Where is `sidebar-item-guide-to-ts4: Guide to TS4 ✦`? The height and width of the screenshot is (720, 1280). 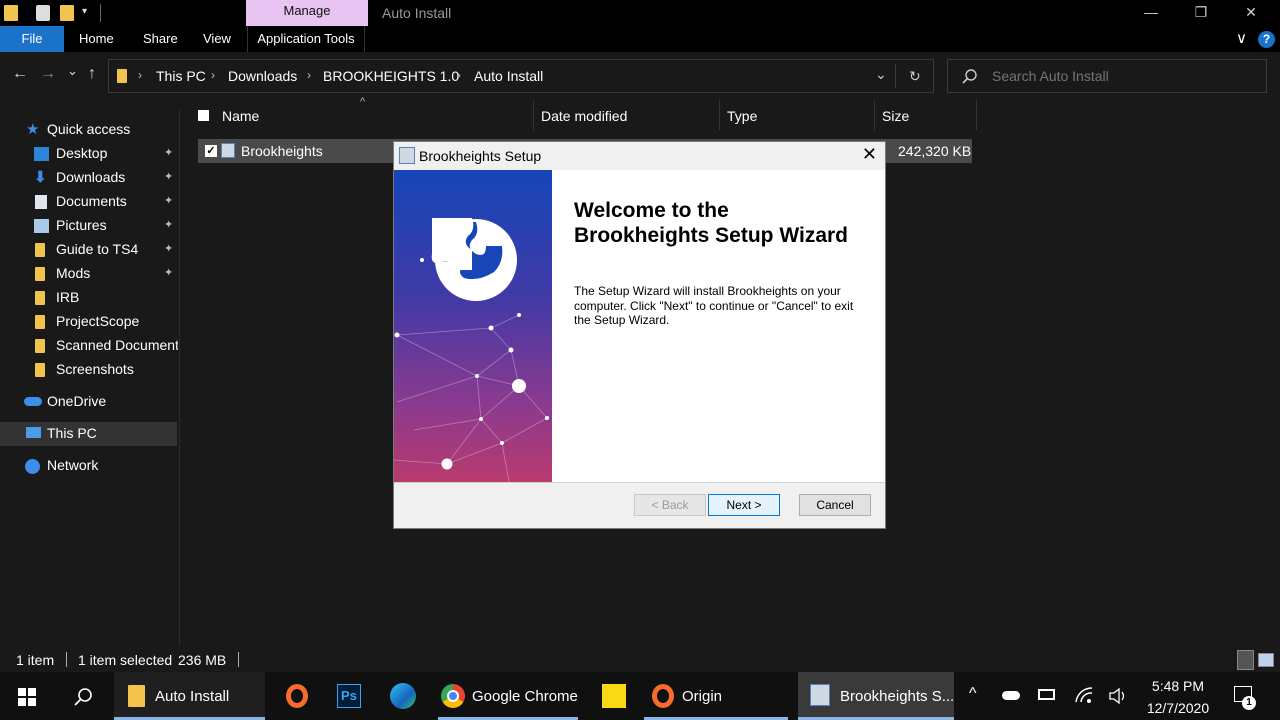
sidebar-item-guide-to-ts4: Guide to TS4 ✦ is located at coordinates (89, 250).